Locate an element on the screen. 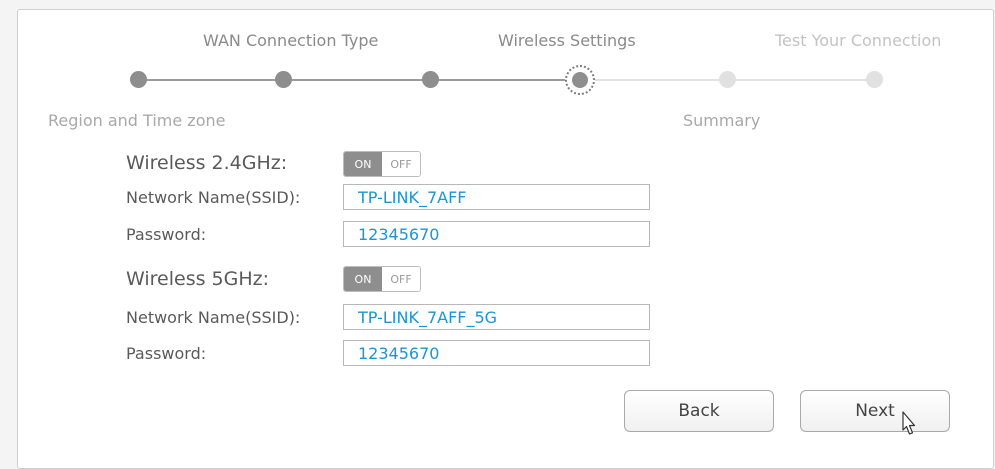  mouse-pointer-icon is located at coordinates (909, 423).